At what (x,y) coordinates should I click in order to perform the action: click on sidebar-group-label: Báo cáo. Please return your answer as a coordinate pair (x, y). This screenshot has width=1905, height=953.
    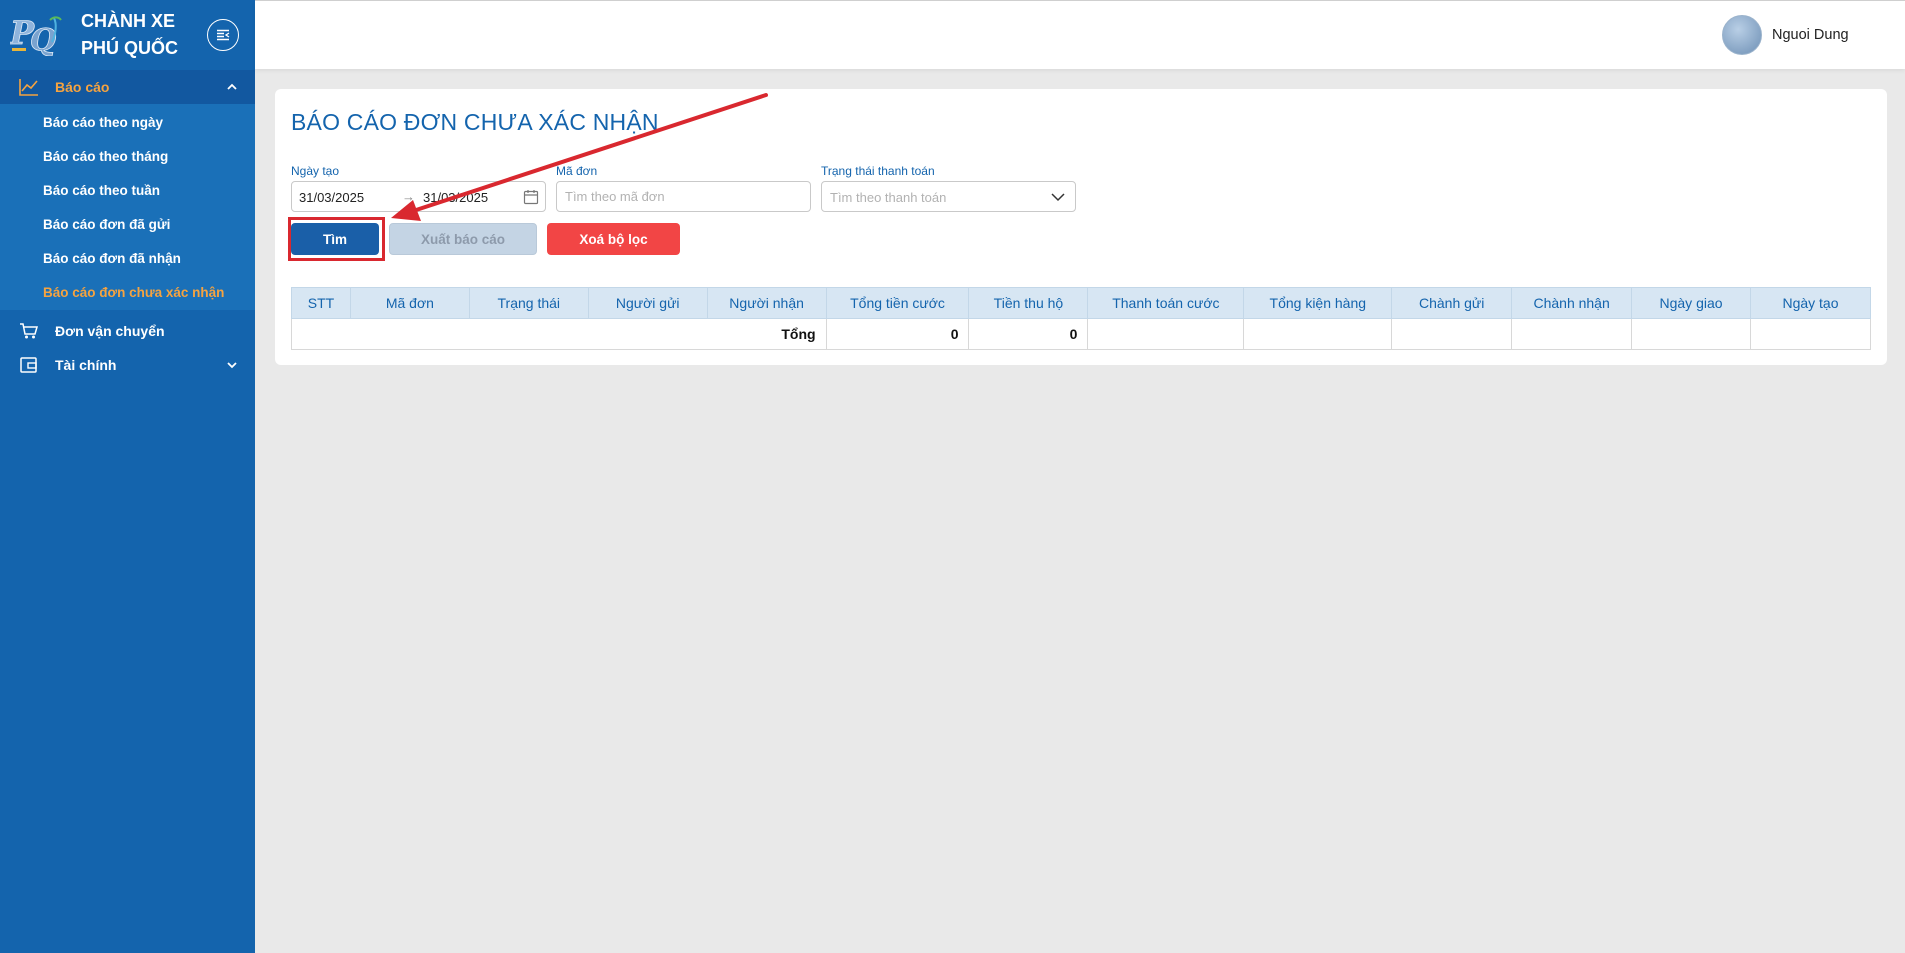
    Looking at the image, I should click on (82, 87).